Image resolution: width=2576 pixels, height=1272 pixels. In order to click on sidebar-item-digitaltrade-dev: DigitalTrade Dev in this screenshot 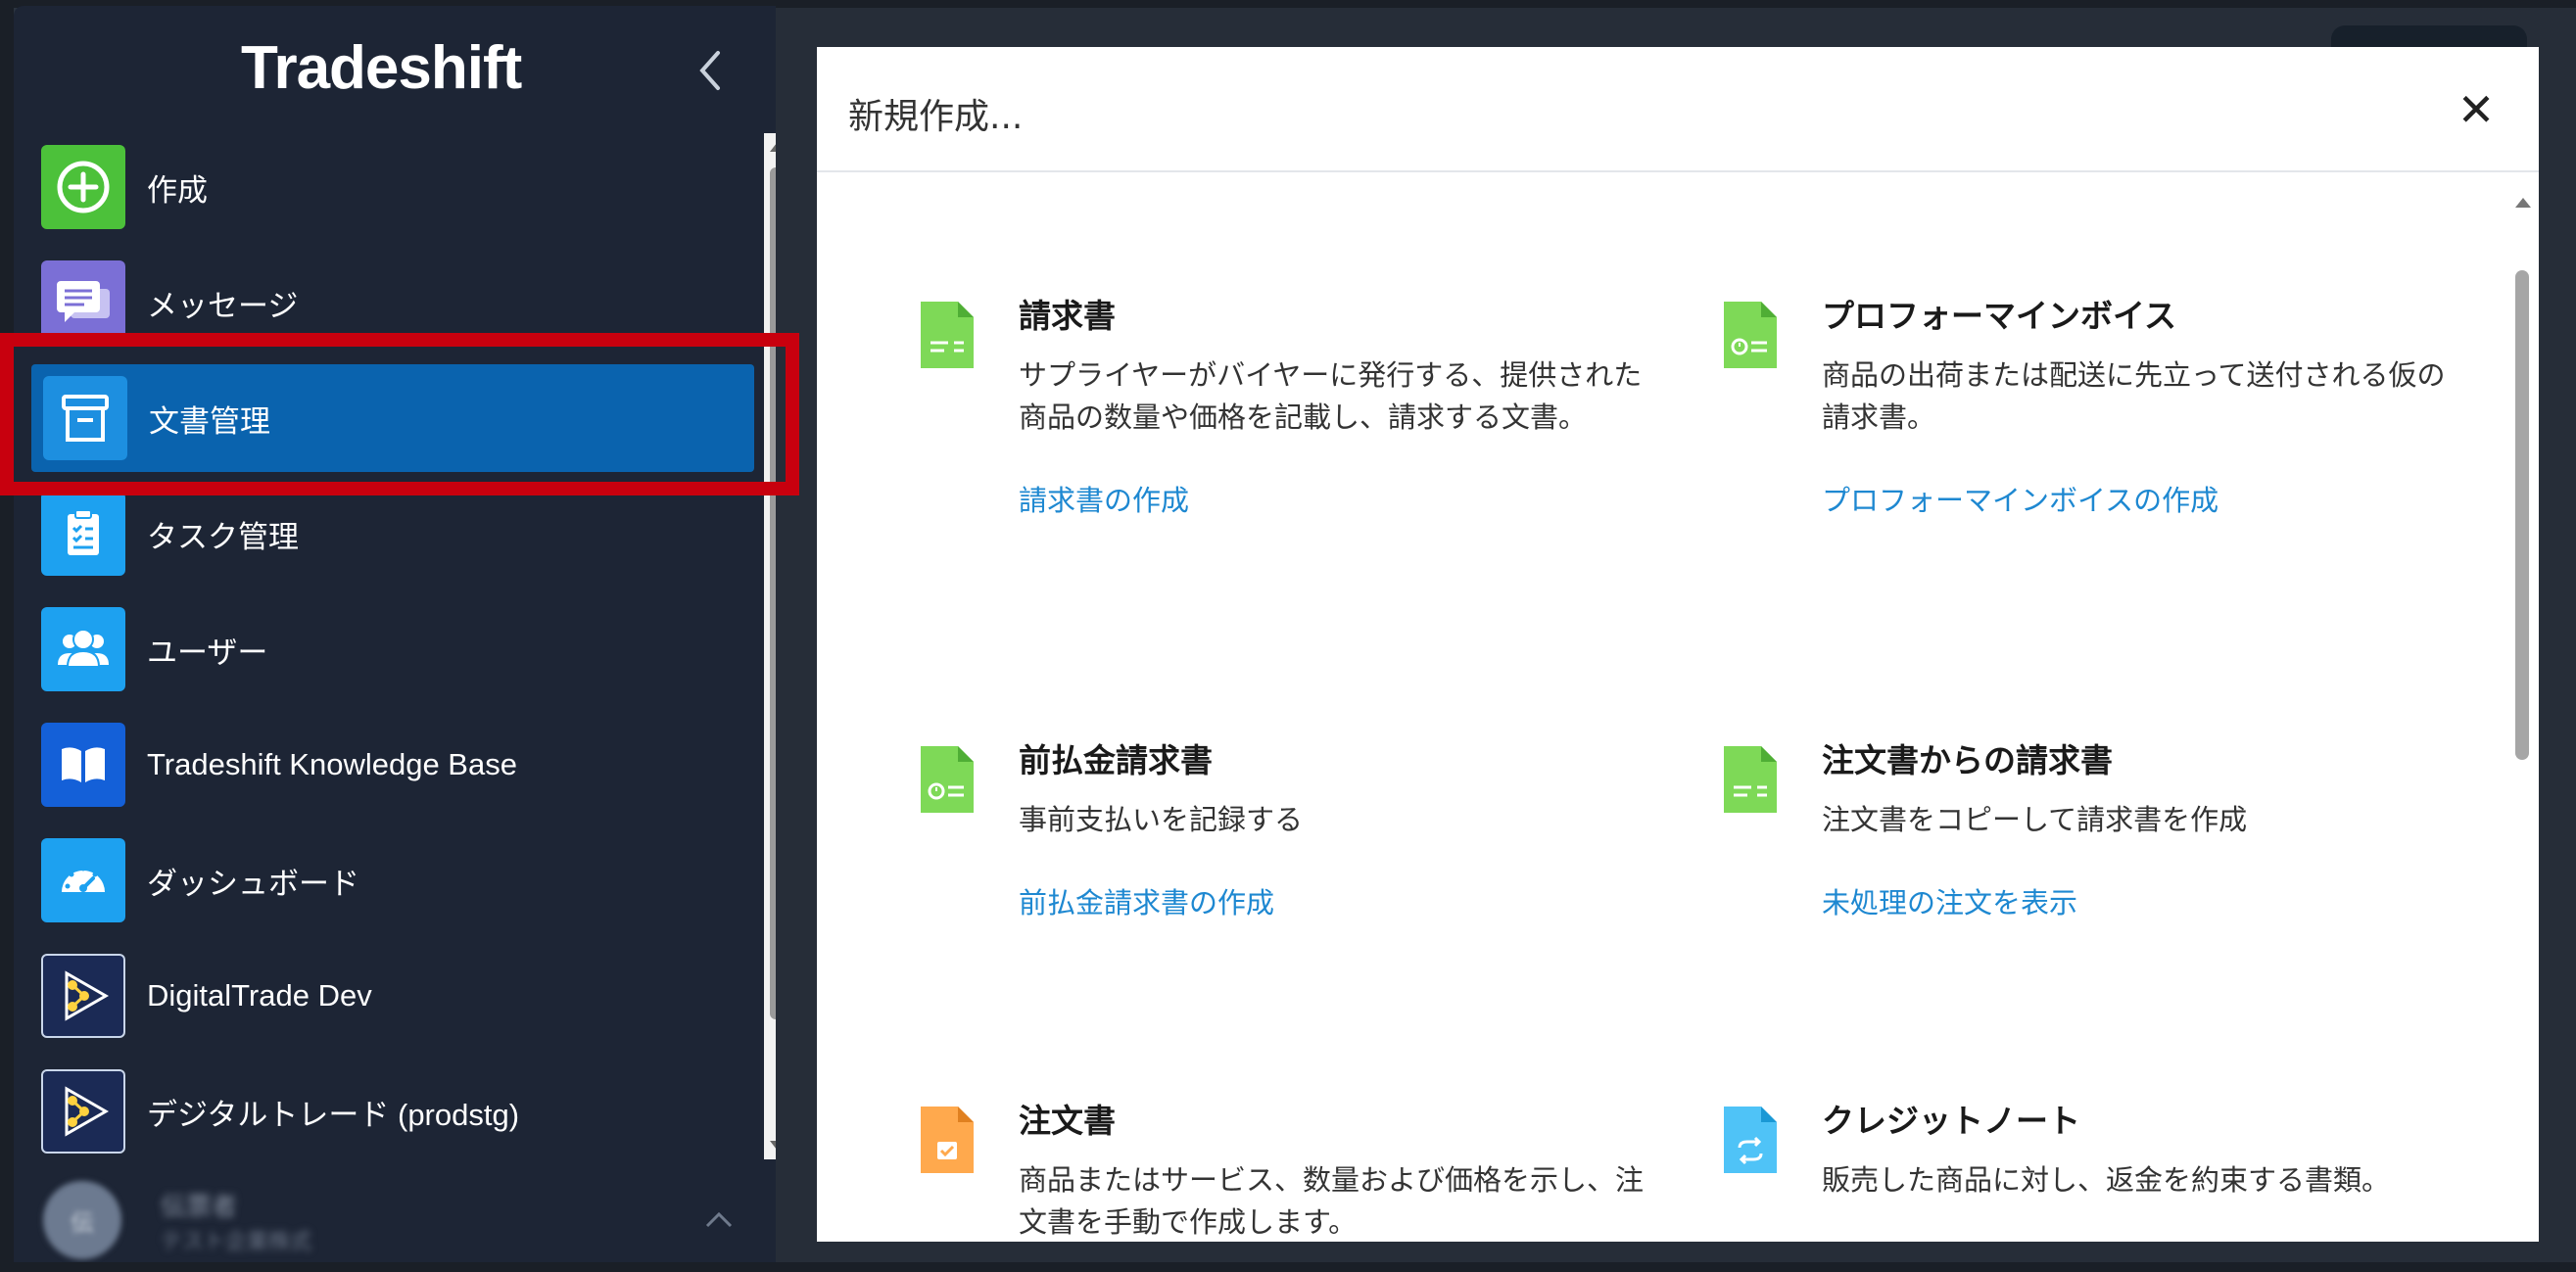, I will do `click(388, 996)`.